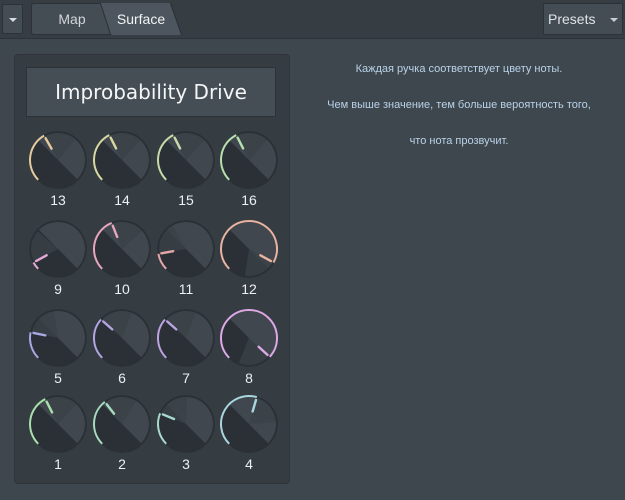  What do you see at coordinates (186, 378) in the screenshot?
I see `knob-label: 7` at bounding box center [186, 378].